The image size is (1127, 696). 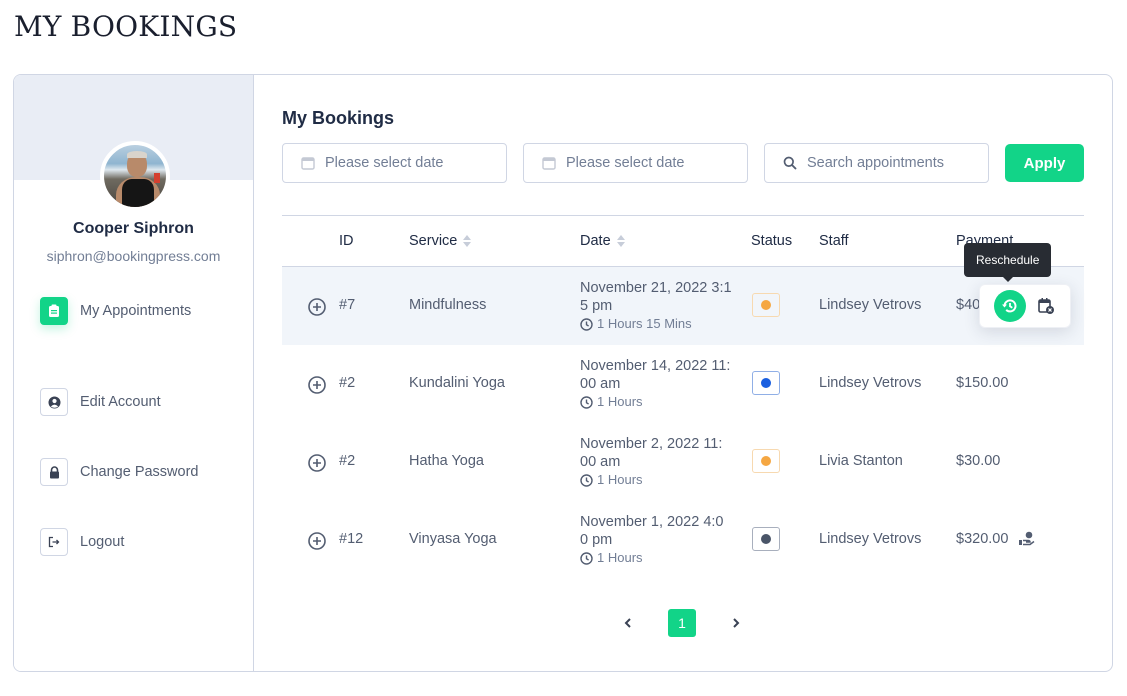 I want to click on end-date-field, so click(x=635, y=163).